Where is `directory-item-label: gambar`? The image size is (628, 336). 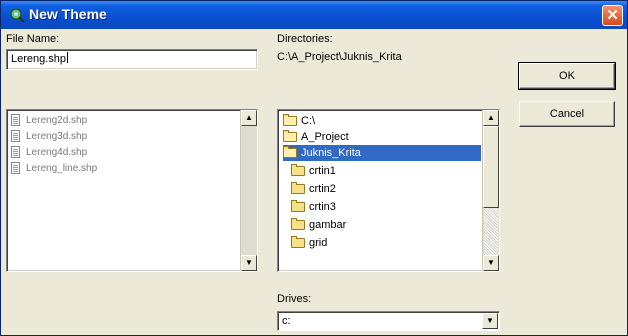 directory-item-label: gambar is located at coordinates (328, 225).